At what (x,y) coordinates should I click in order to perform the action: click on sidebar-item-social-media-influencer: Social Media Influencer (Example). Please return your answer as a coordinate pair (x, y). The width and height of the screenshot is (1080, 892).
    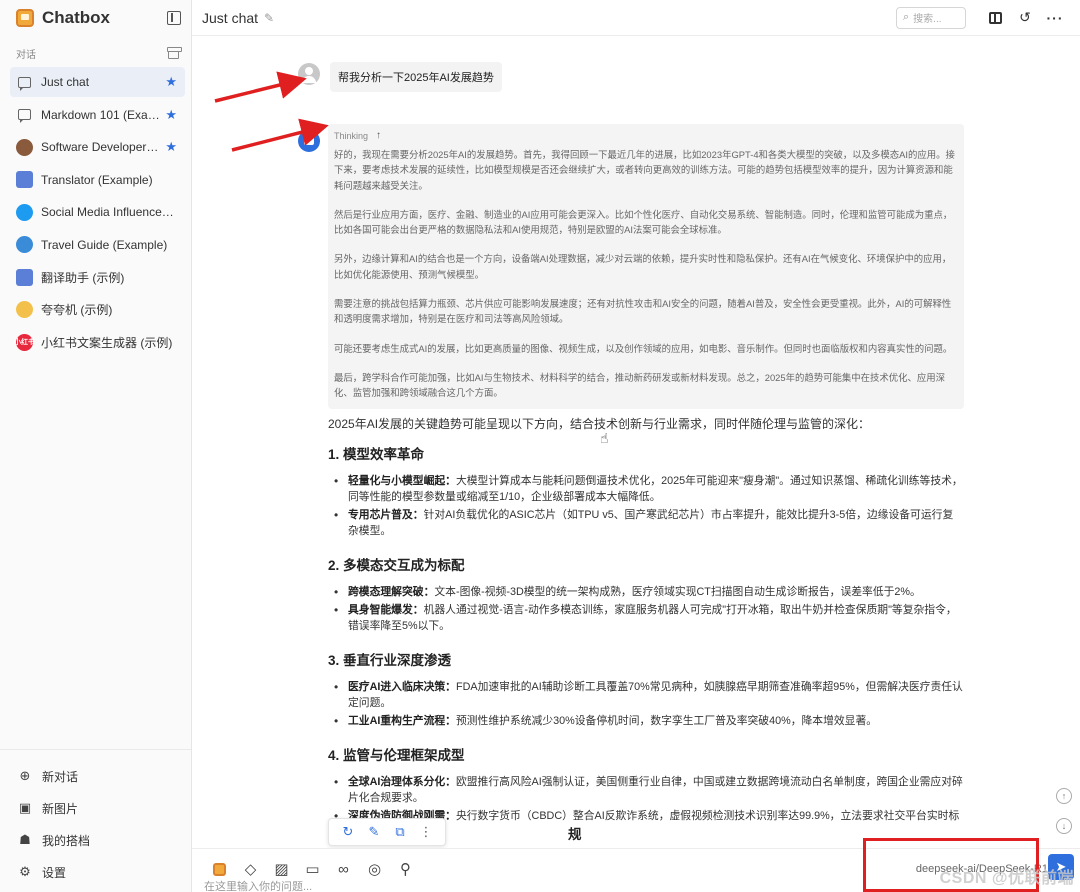
    Looking at the image, I should click on (97, 212).